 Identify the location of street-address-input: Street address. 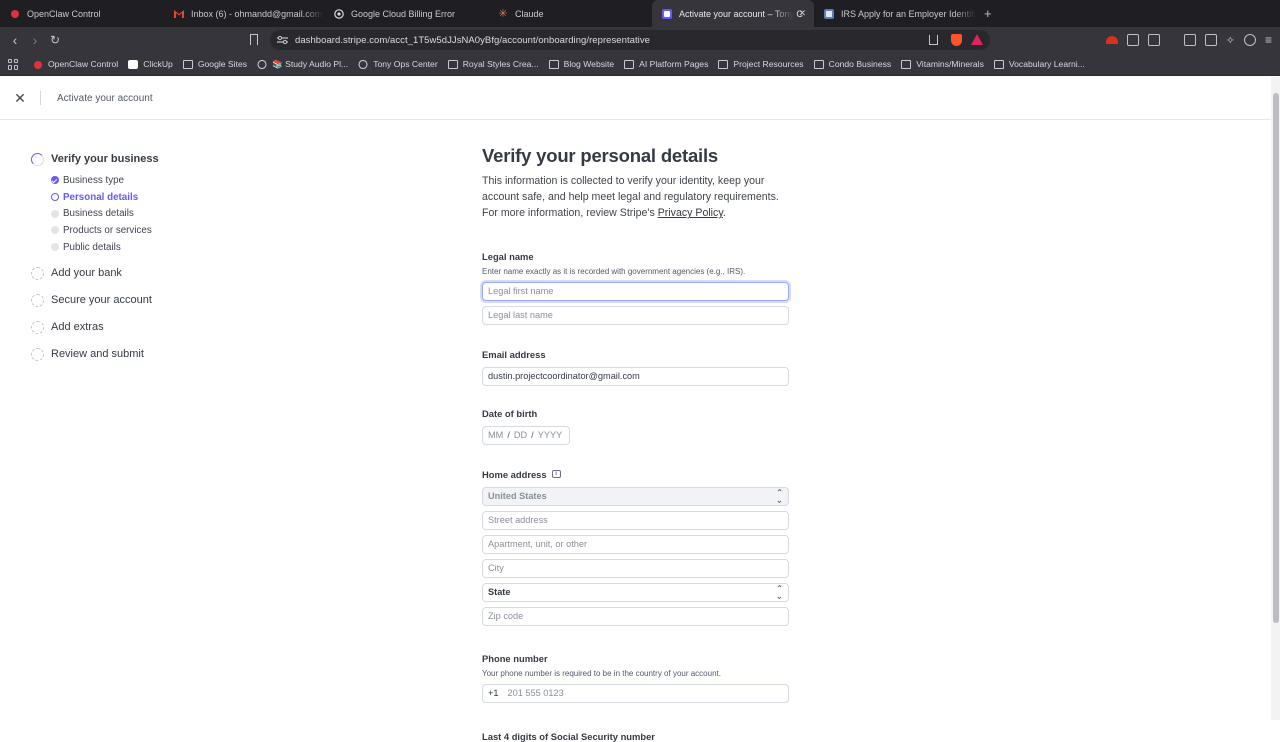
(635, 520).